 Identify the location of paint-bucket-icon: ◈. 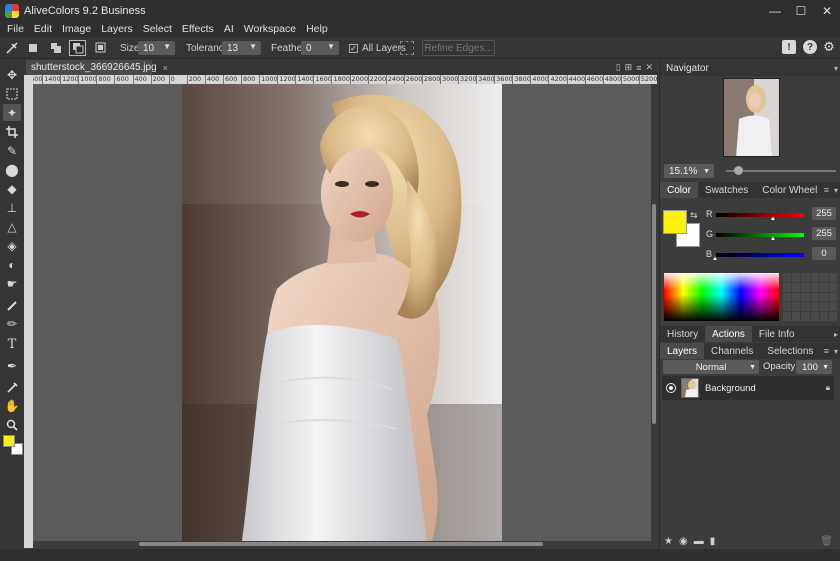
(12, 245).